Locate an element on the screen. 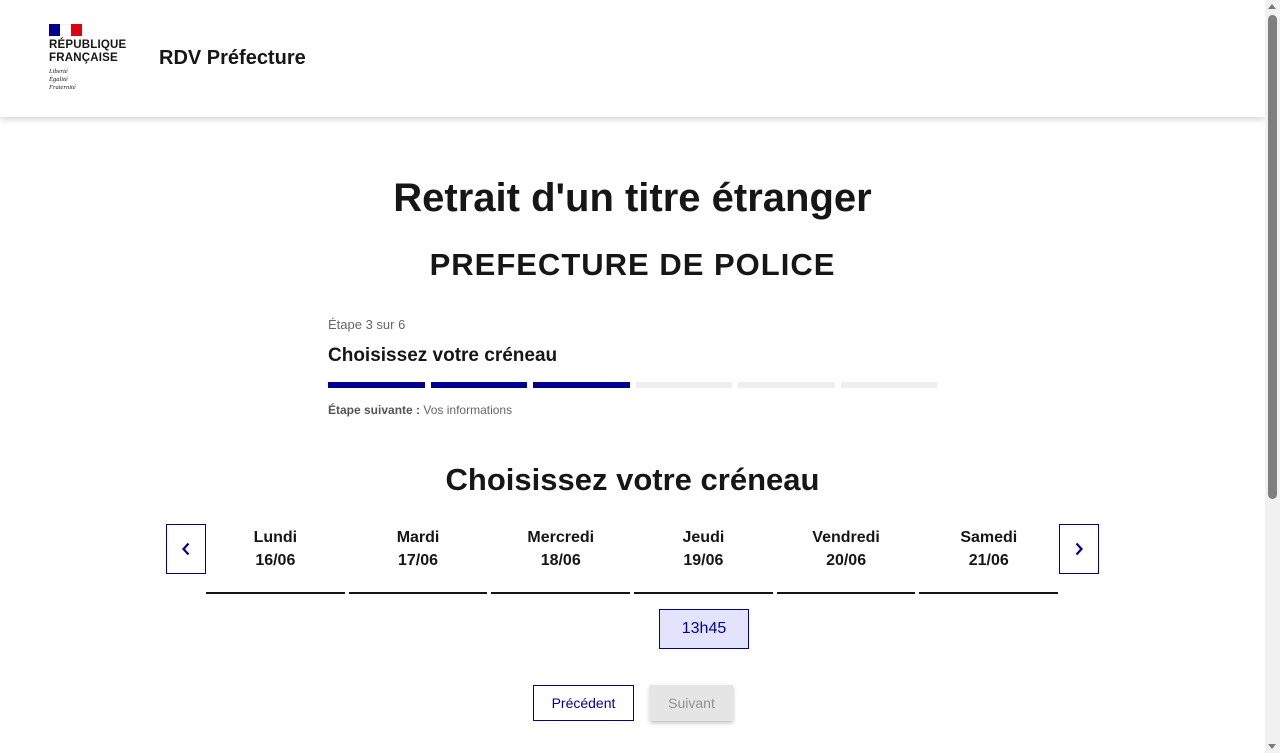 Image resolution: width=1280 pixels, height=753 pixels. chevron-left-icon is located at coordinates (186, 549).